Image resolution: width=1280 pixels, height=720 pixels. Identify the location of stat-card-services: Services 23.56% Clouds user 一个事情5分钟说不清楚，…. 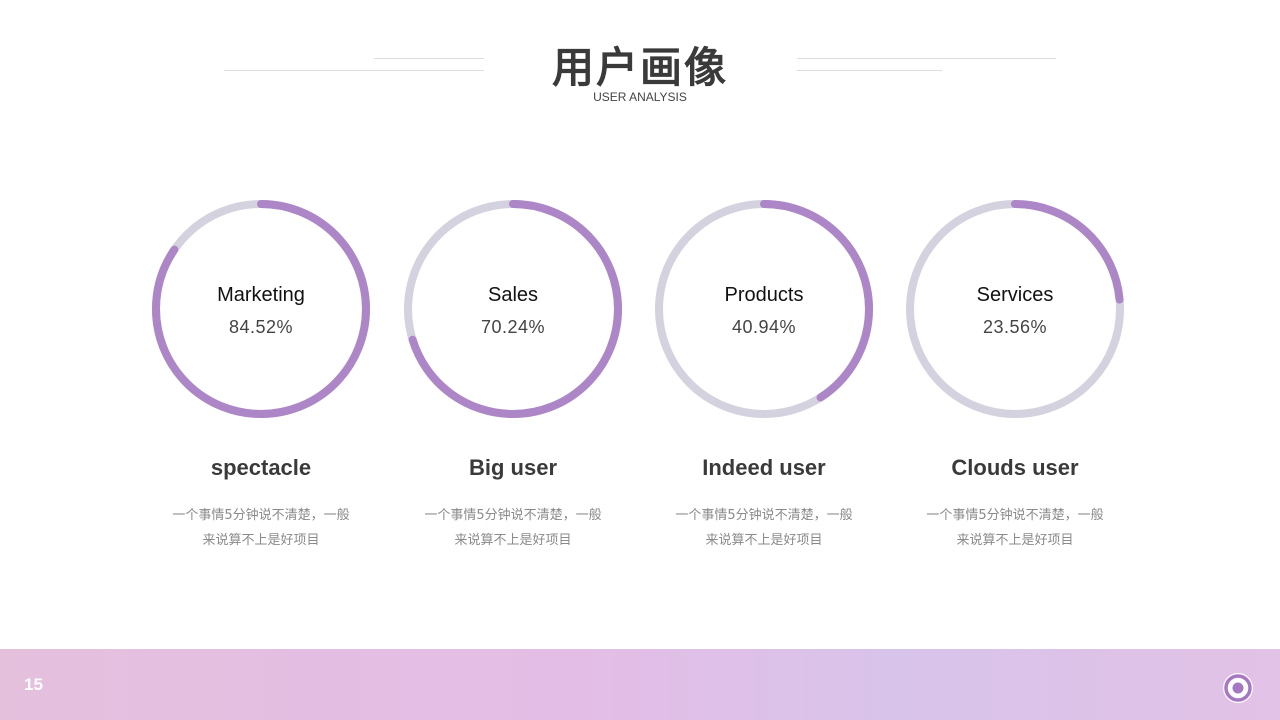
(1015, 377).